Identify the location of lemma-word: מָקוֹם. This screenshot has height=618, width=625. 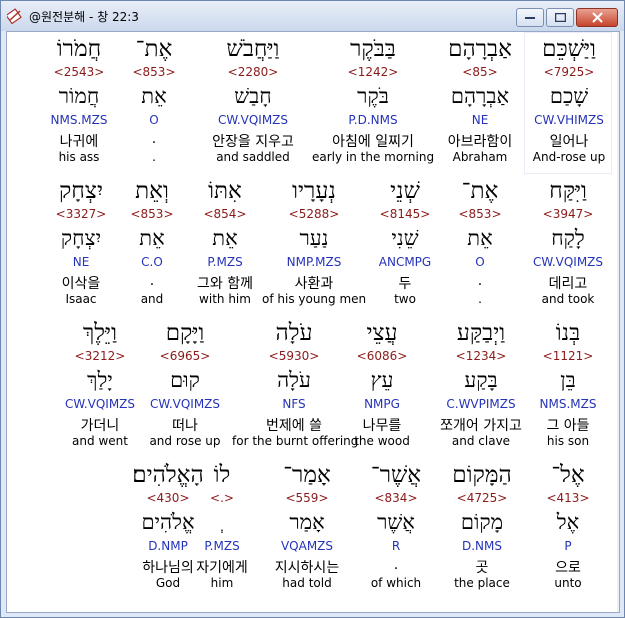
(482, 522).